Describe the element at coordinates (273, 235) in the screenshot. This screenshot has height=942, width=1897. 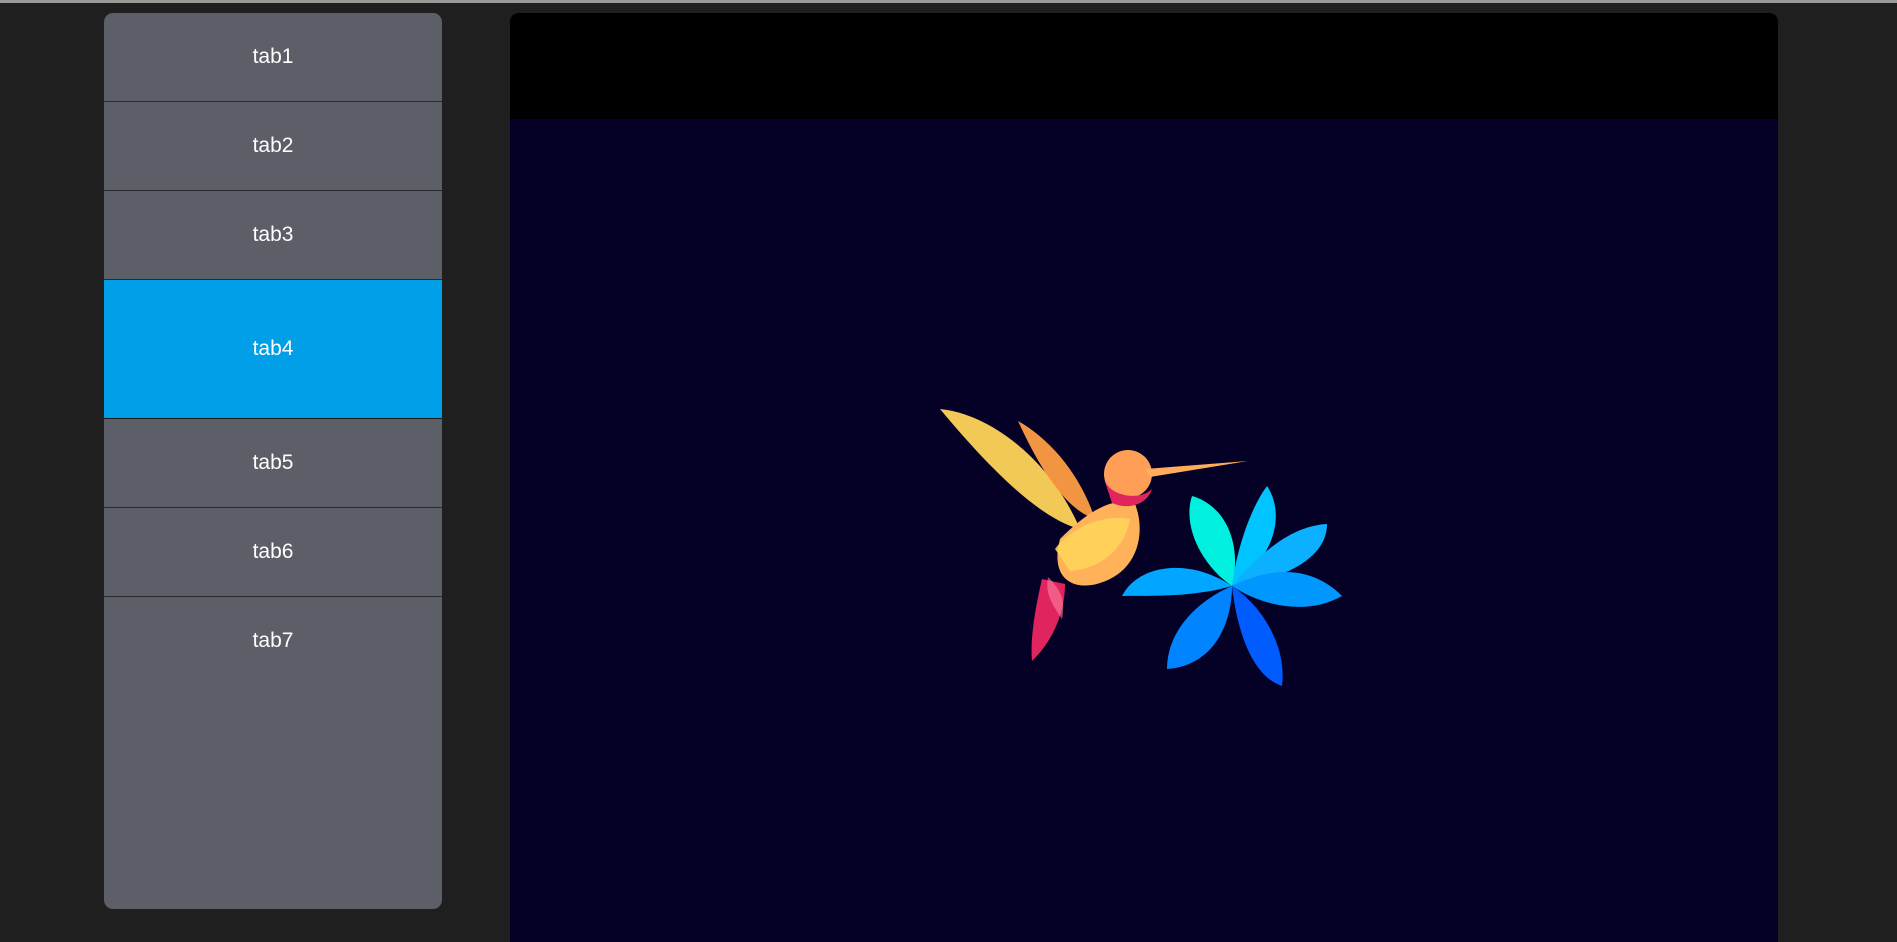
I see `tab-3: tab3` at that location.